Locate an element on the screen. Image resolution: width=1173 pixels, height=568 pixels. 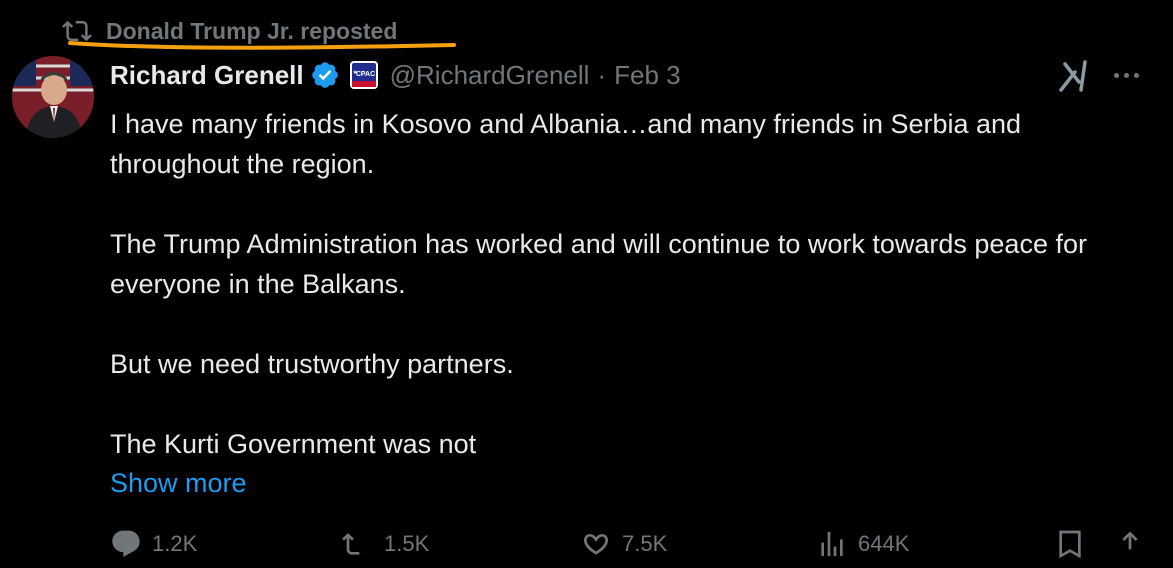
post-paragraph: But we need trustworthy partners. is located at coordinates (312, 364).